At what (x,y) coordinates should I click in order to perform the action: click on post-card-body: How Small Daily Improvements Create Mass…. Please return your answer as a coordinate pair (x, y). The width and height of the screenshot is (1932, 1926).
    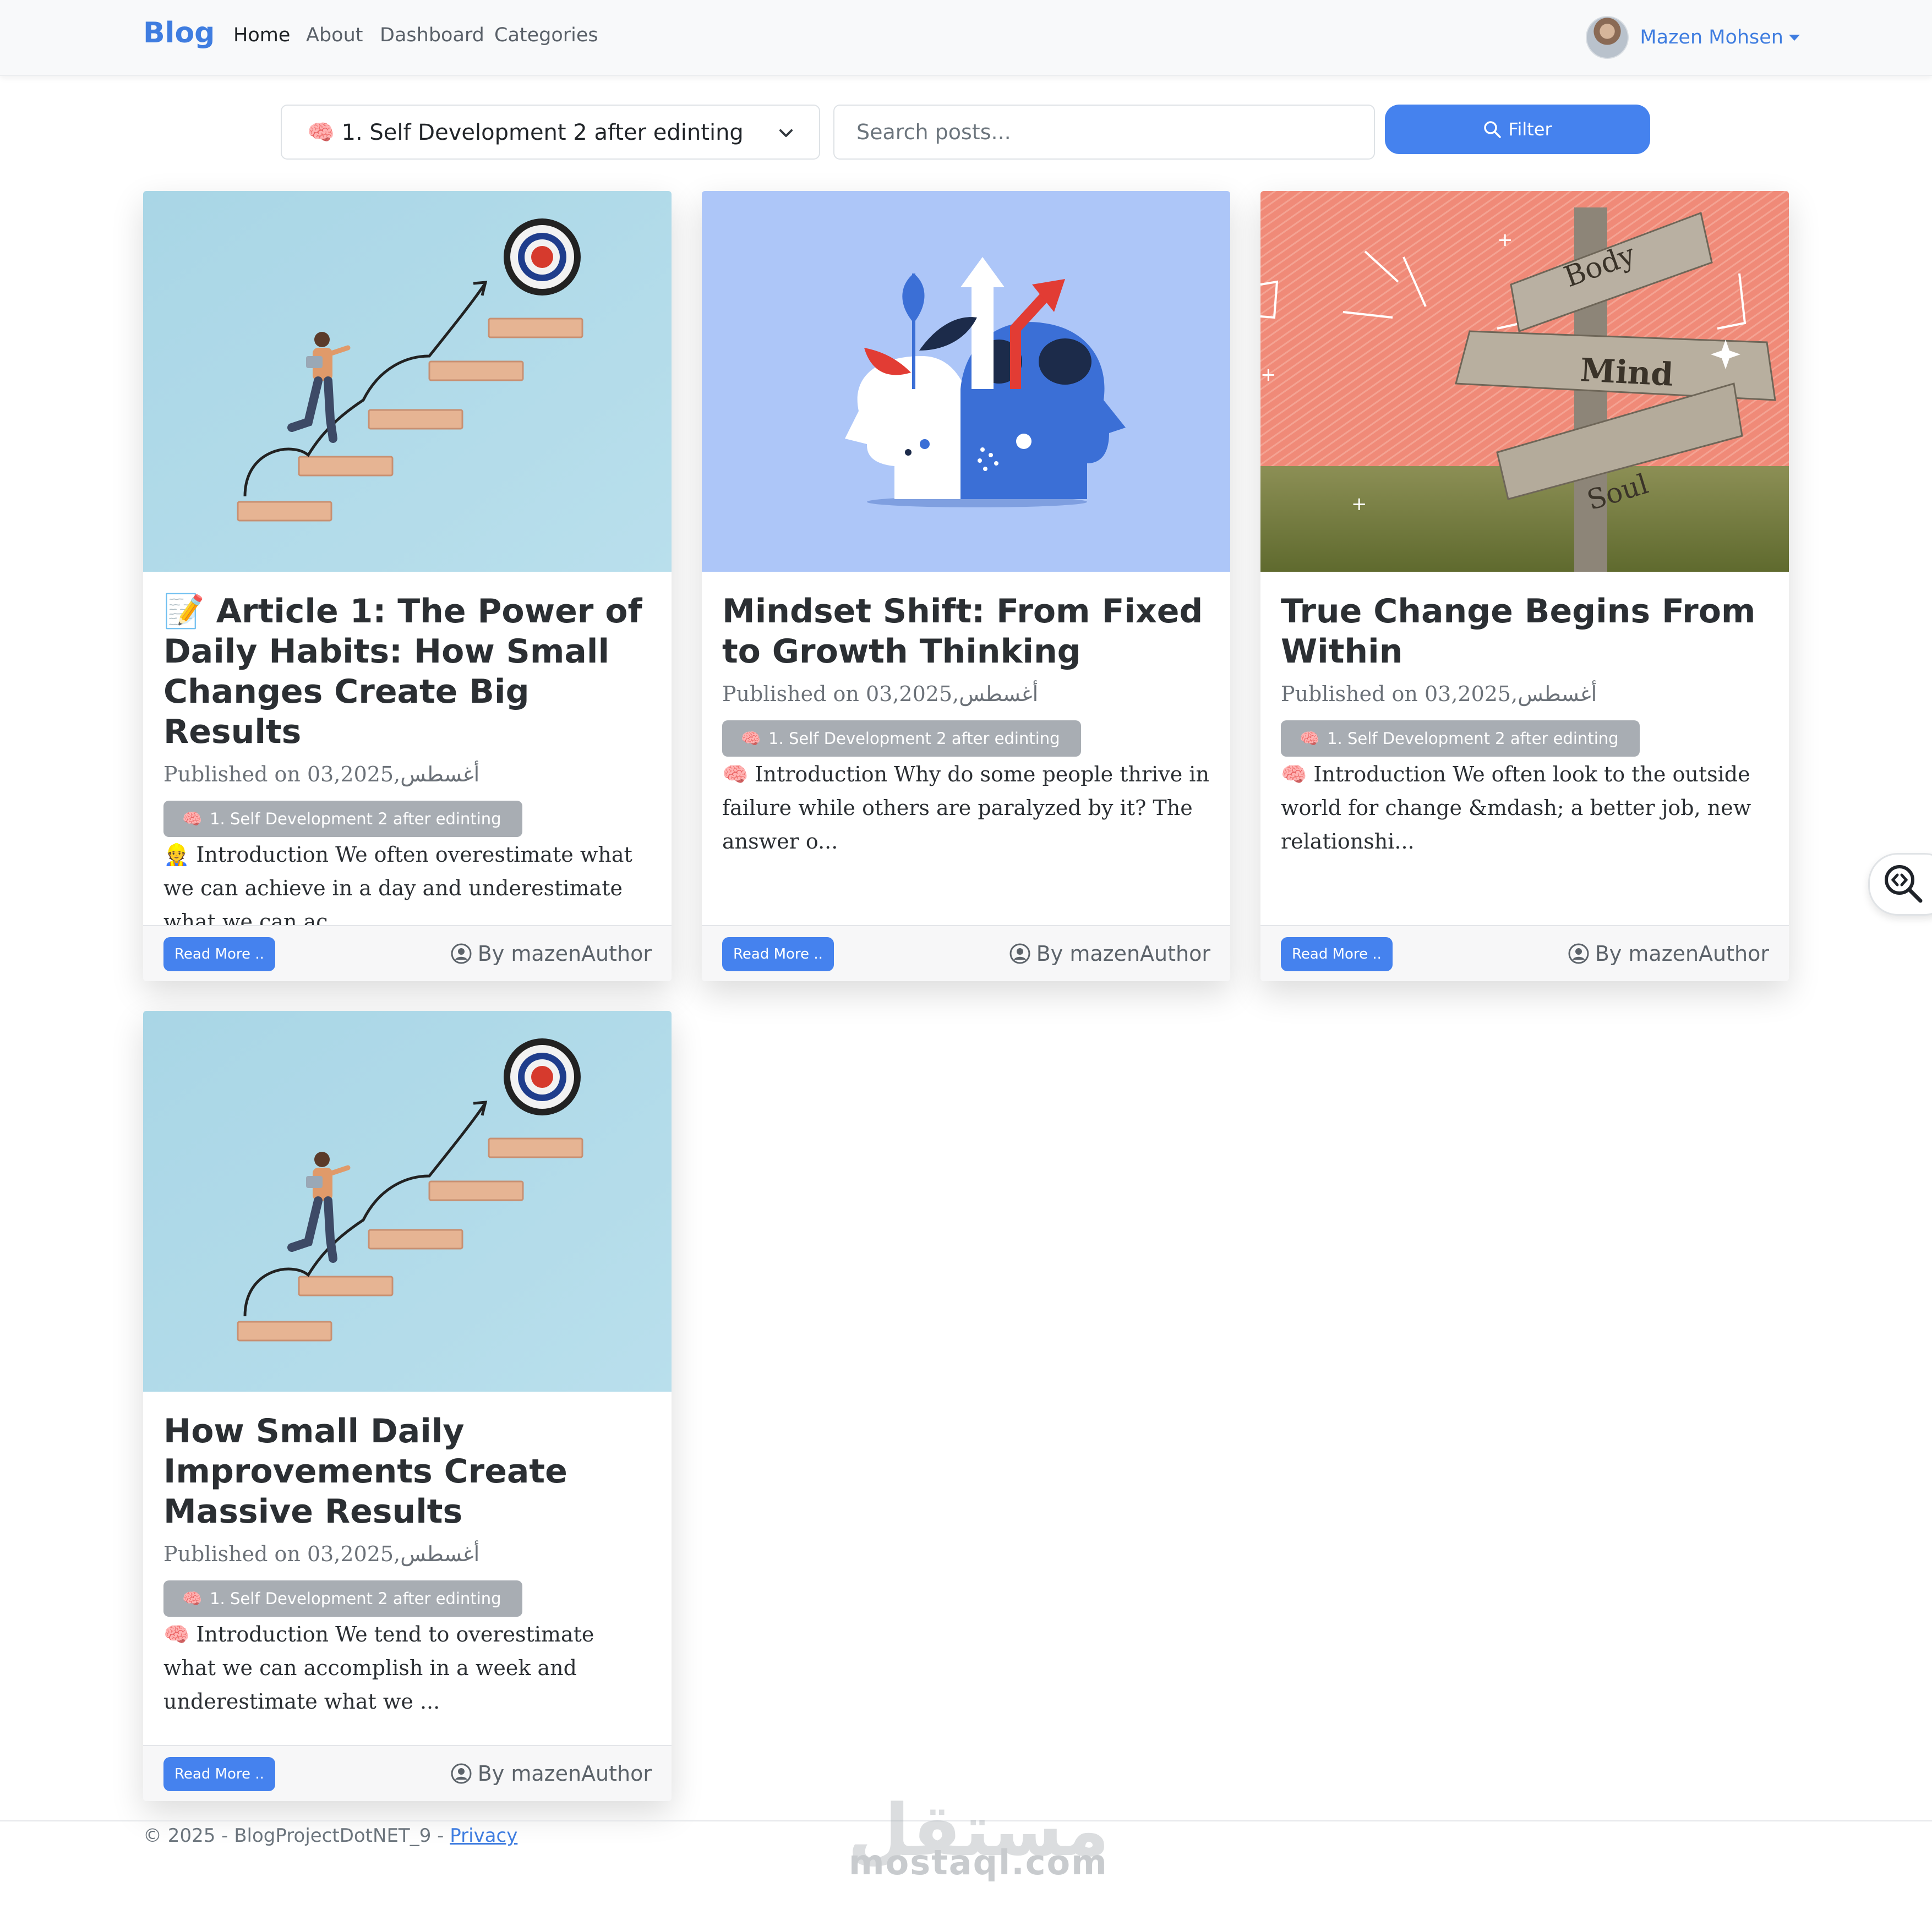
    Looking at the image, I should click on (407, 1555).